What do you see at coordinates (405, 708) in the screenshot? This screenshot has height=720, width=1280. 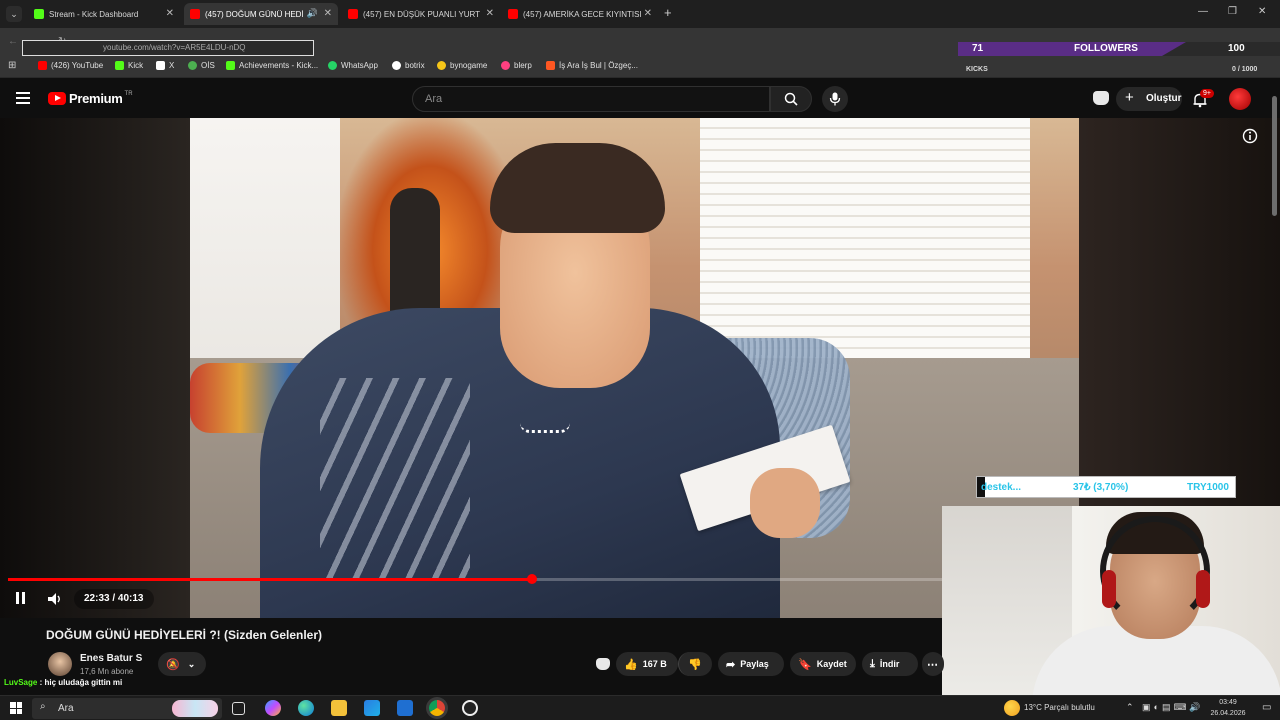 I see `mail-icon` at bounding box center [405, 708].